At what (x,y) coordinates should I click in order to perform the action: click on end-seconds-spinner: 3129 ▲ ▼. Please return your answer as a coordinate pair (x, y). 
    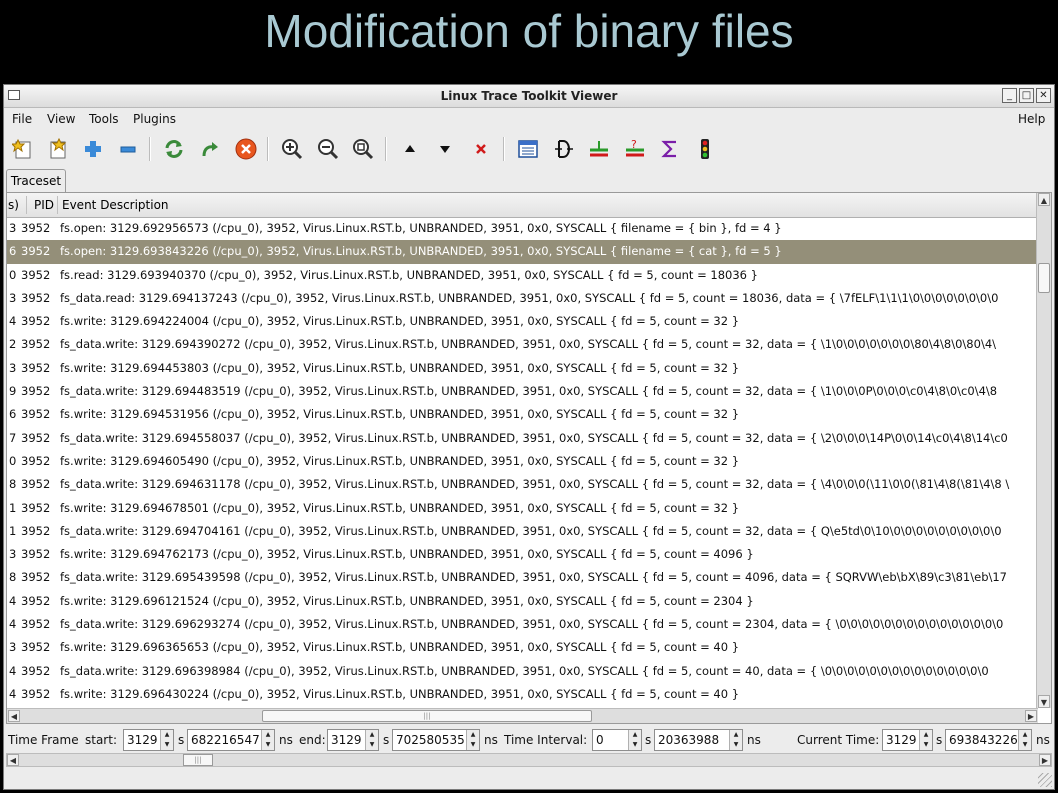
    Looking at the image, I should click on (353, 740).